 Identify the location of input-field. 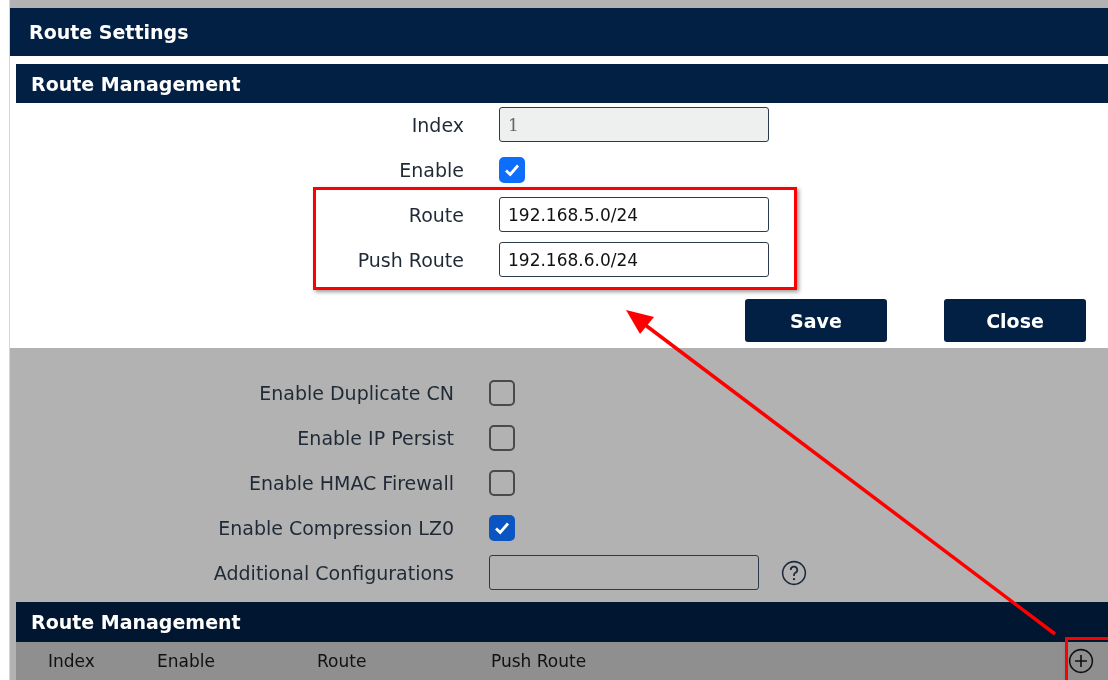
(624, 572).